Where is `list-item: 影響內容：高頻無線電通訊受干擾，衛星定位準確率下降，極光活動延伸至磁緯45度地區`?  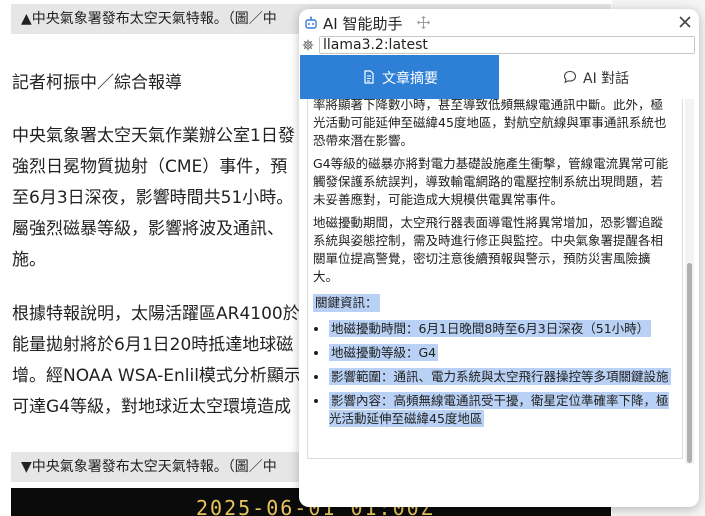
list-item: 影響內容：高頻無線電通訊受干擾，衛星定位準確率下降，極光活動延伸至磁緯45度地區 is located at coordinates (501, 410).